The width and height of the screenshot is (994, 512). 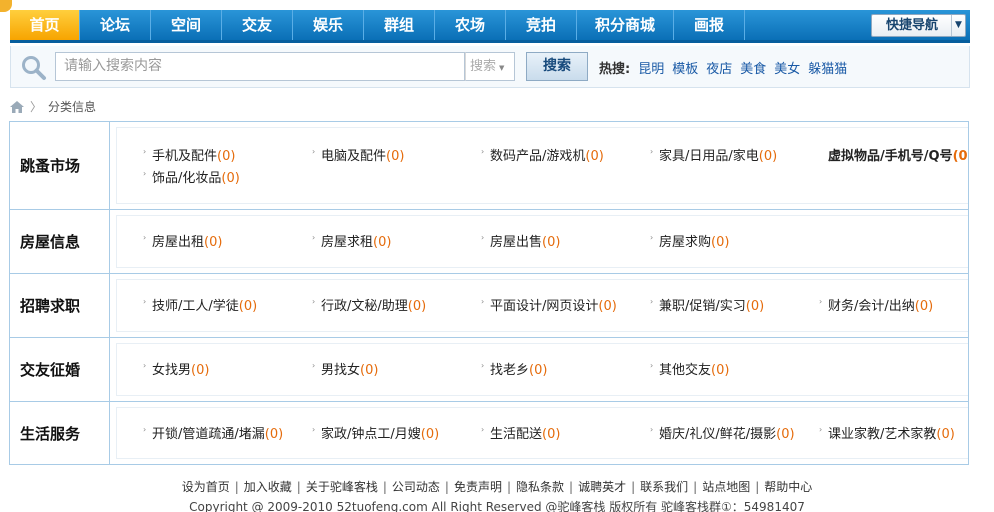 I want to click on category-items: › 女找男(0) › 男找女(0) › 找老乡(0) › 其他交友(0), so click(x=542, y=369).